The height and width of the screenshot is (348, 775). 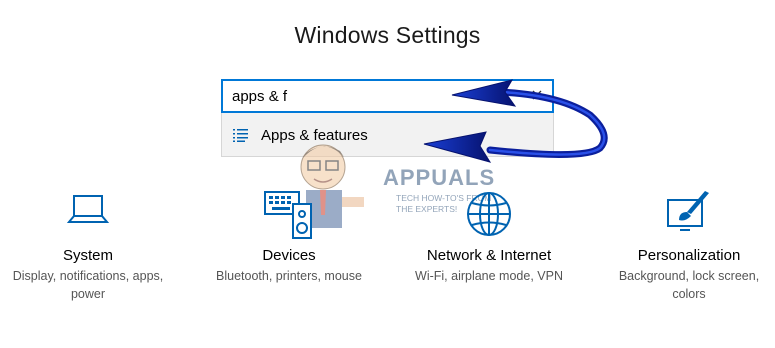 I want to click on search-box: apps & f, so click(x=387, y=96).